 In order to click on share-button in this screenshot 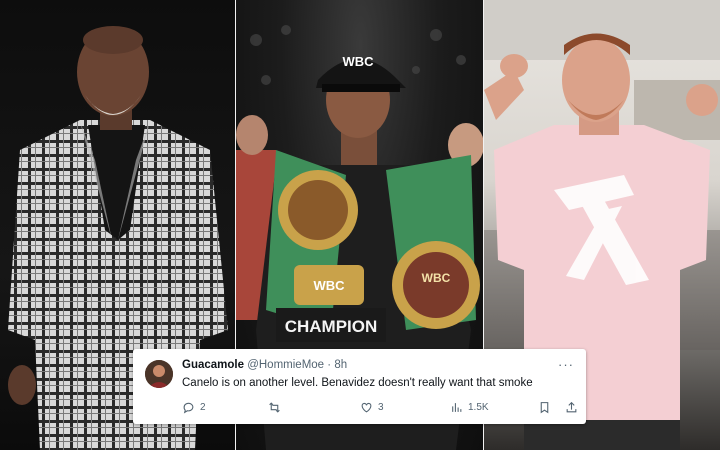, I will do `click(571, 407)`.